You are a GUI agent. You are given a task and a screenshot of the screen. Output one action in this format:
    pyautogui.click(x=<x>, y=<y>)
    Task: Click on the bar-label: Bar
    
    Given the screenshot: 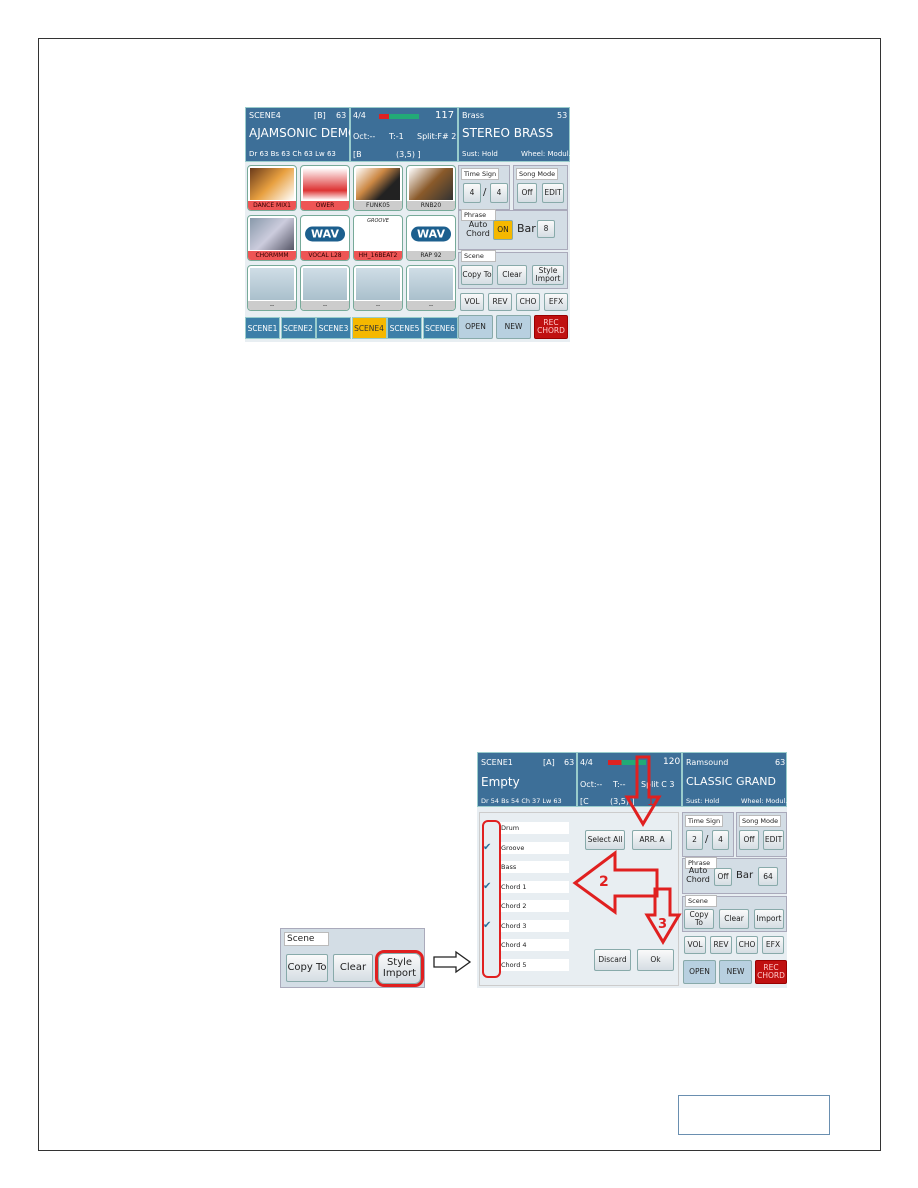 What is the action you would take?
    pyautogui.click(x=526, y=228)
    